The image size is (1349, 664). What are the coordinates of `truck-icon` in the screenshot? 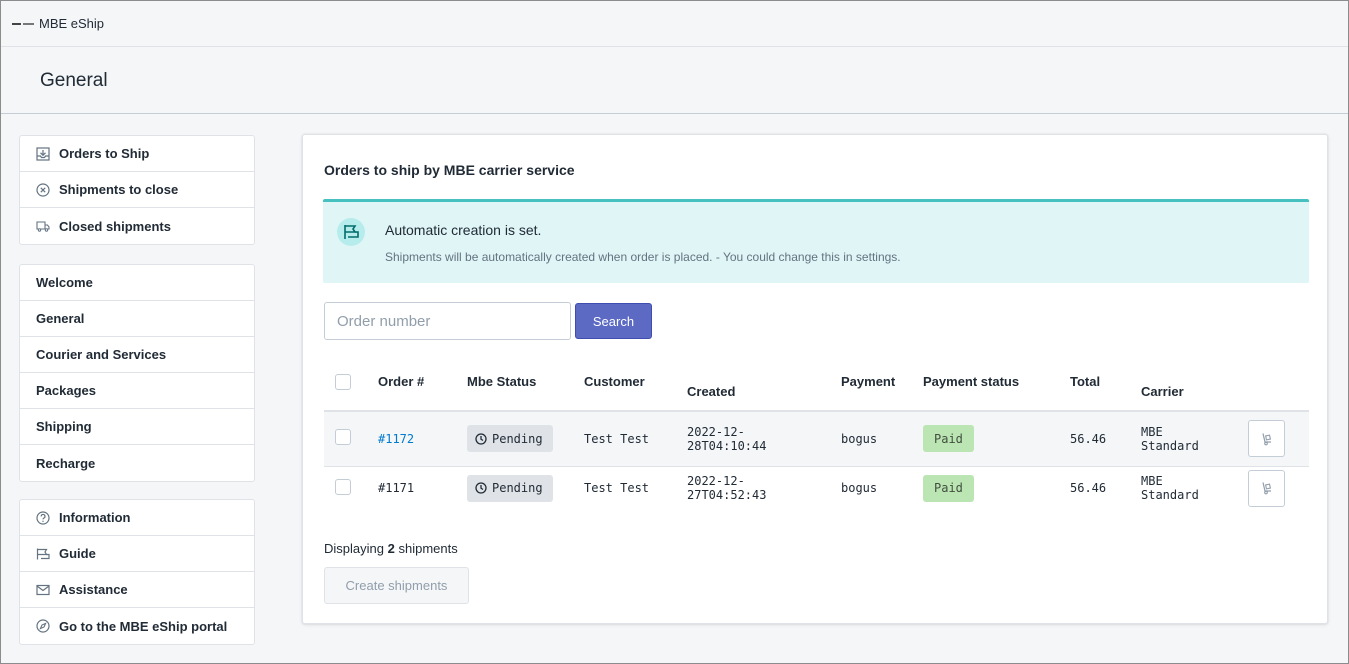 It's located at (43, 226).